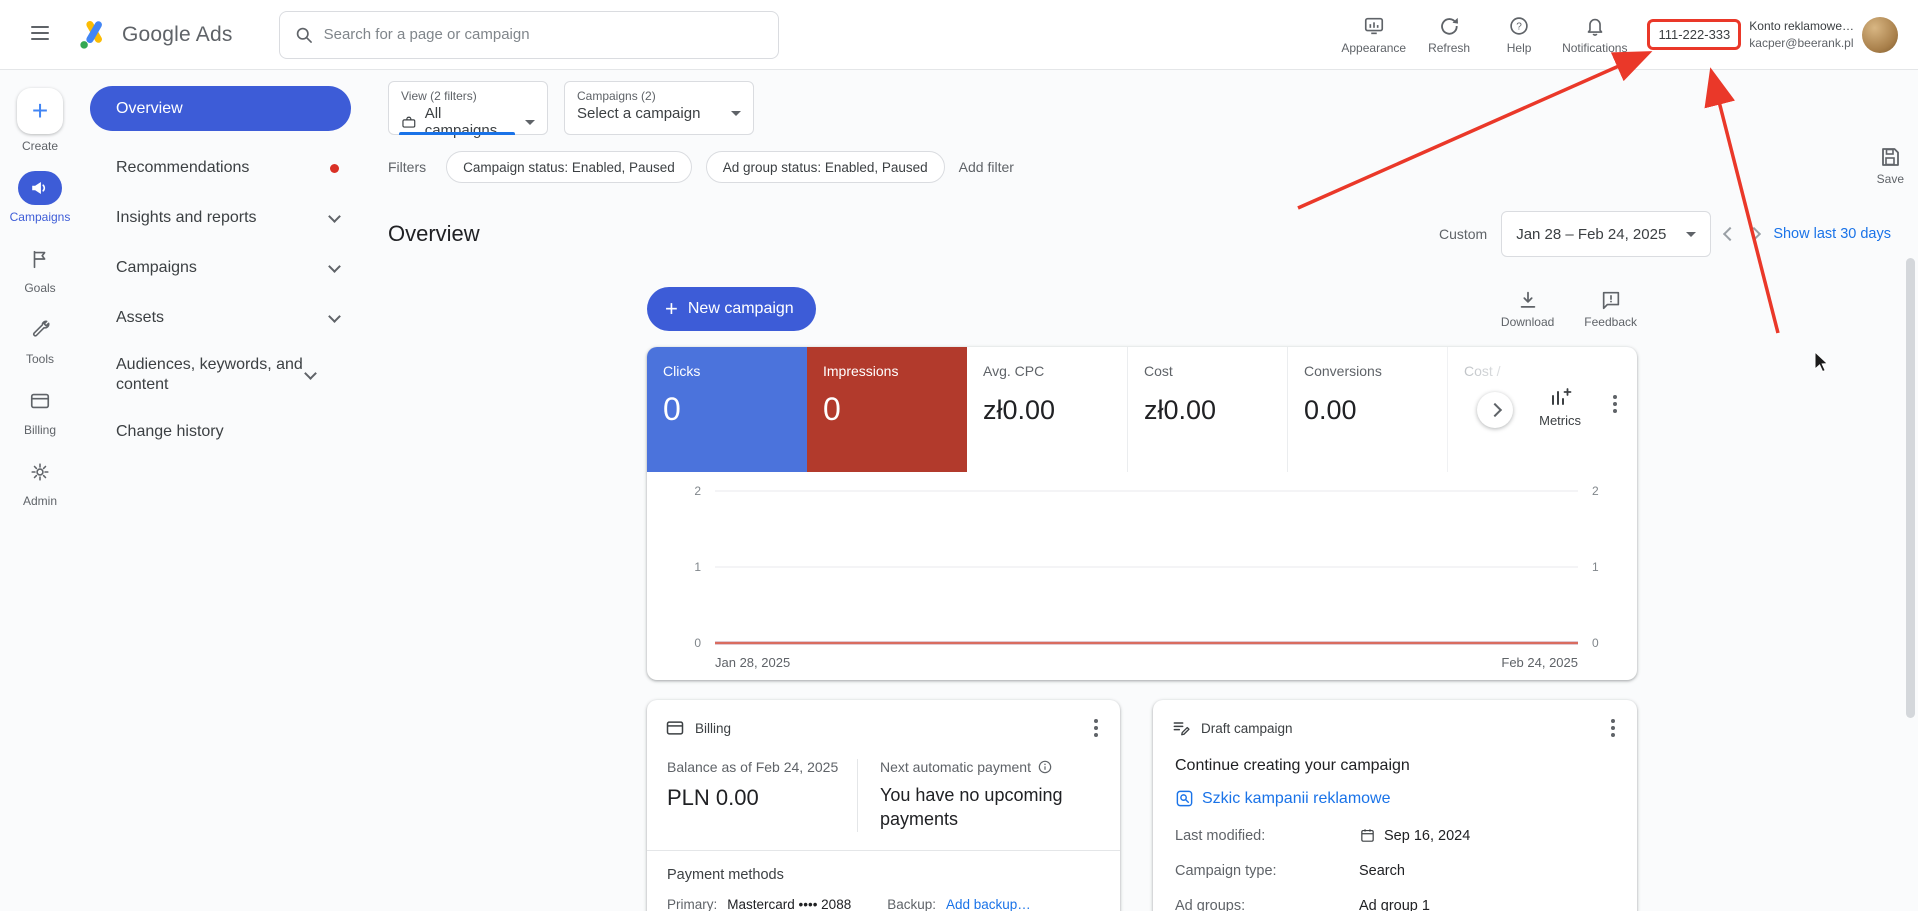  I want to click on draft-row-ad-groups: Ad groups: Ad group 1, so click(1395, 904).